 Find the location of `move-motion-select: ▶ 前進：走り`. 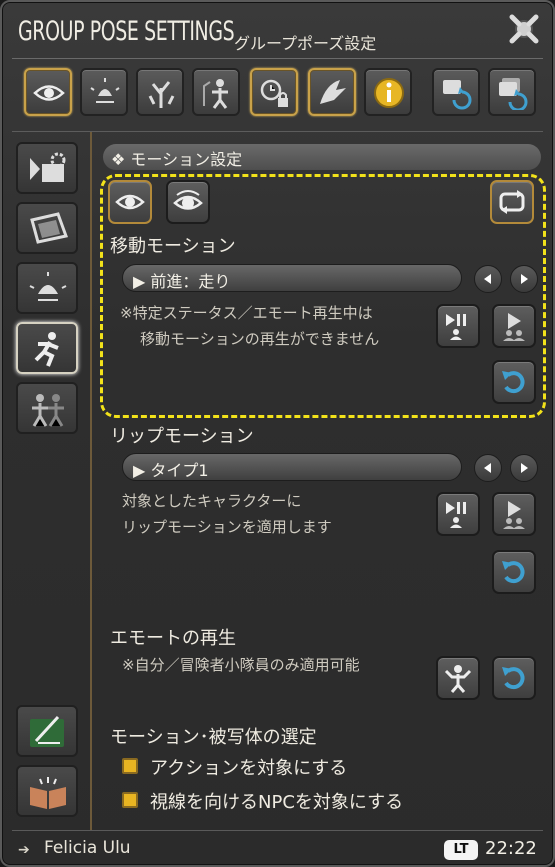

move-motion-select: ▶ 前進：走り is located at coordinates (292, 278).